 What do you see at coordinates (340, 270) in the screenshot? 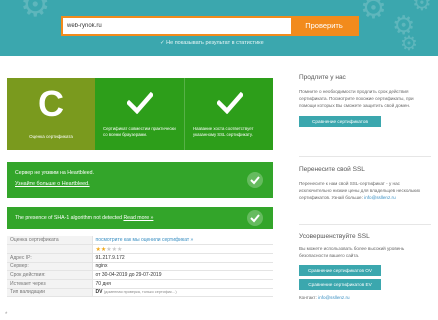
I see `compare-ov-button: Сравнение сертификатов OV` at bounding box center [340, 270].